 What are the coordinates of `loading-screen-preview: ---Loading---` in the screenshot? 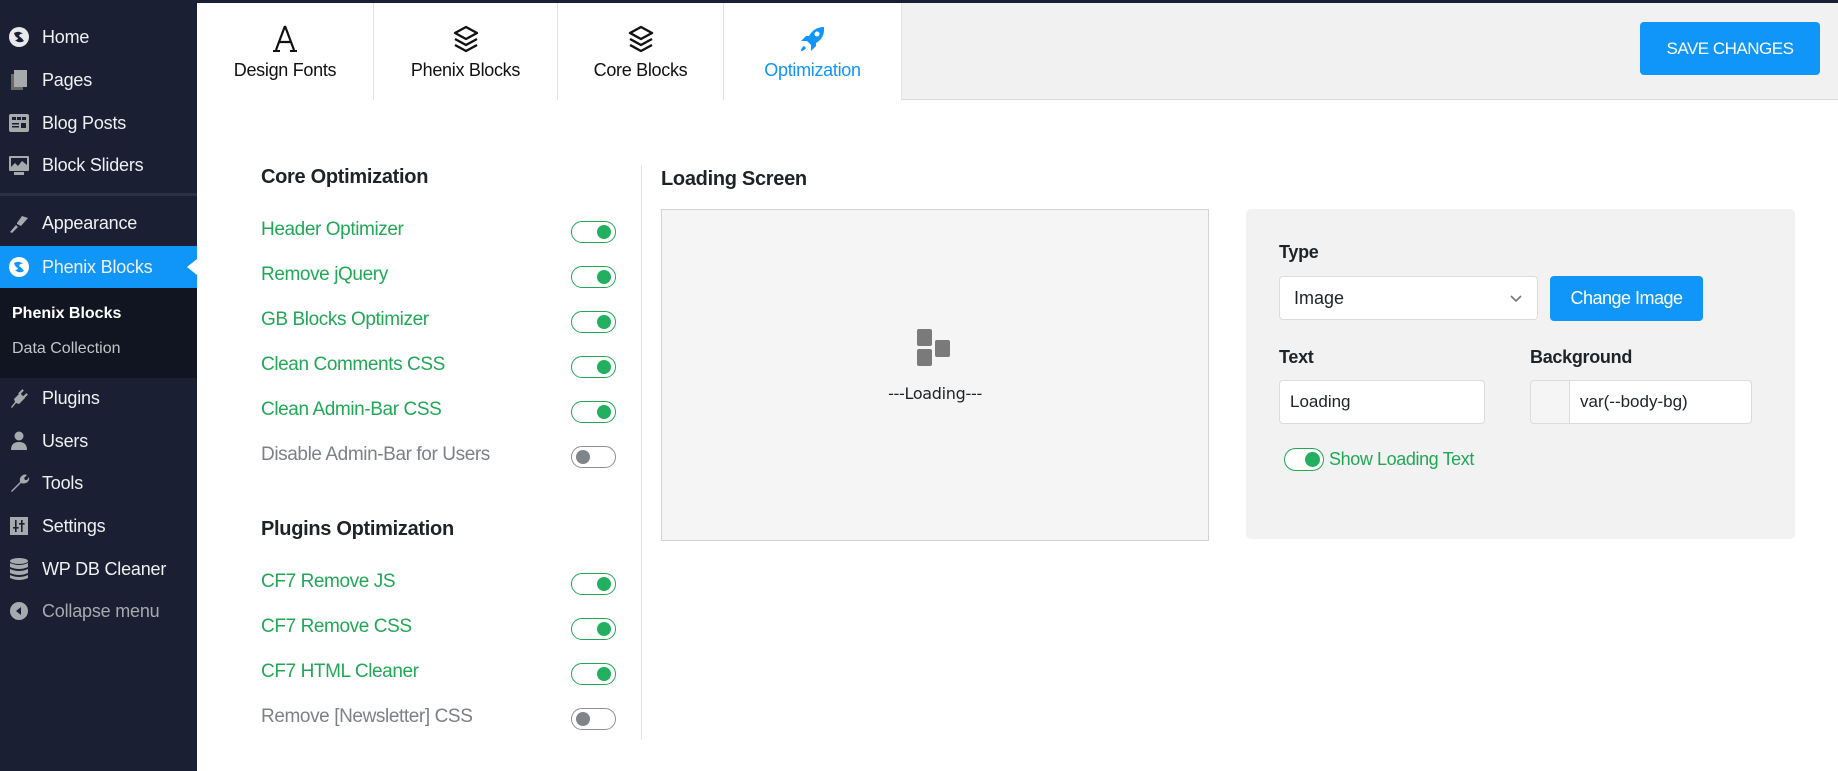 It's located at (935, 375).